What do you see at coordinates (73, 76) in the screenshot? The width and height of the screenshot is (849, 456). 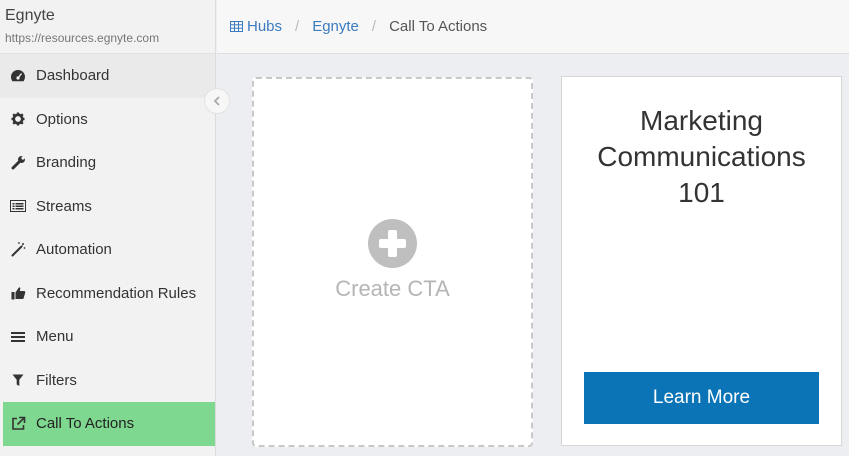 I see `sidebar-item-label: Dashboard` at bounding box center [73, 76].